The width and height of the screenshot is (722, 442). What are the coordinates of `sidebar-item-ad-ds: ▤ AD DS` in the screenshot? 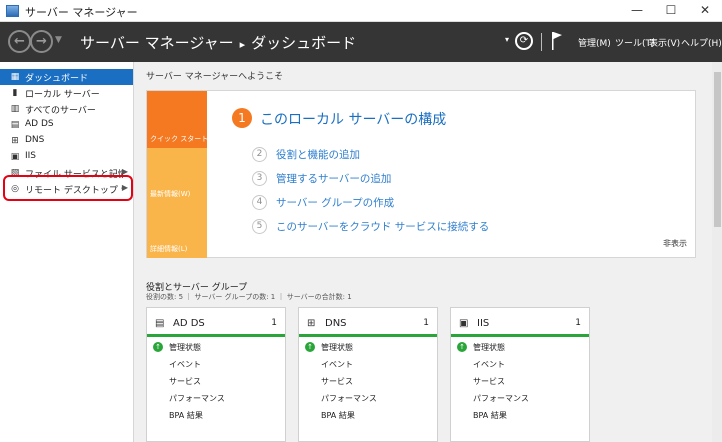 It's located at (66, 125).